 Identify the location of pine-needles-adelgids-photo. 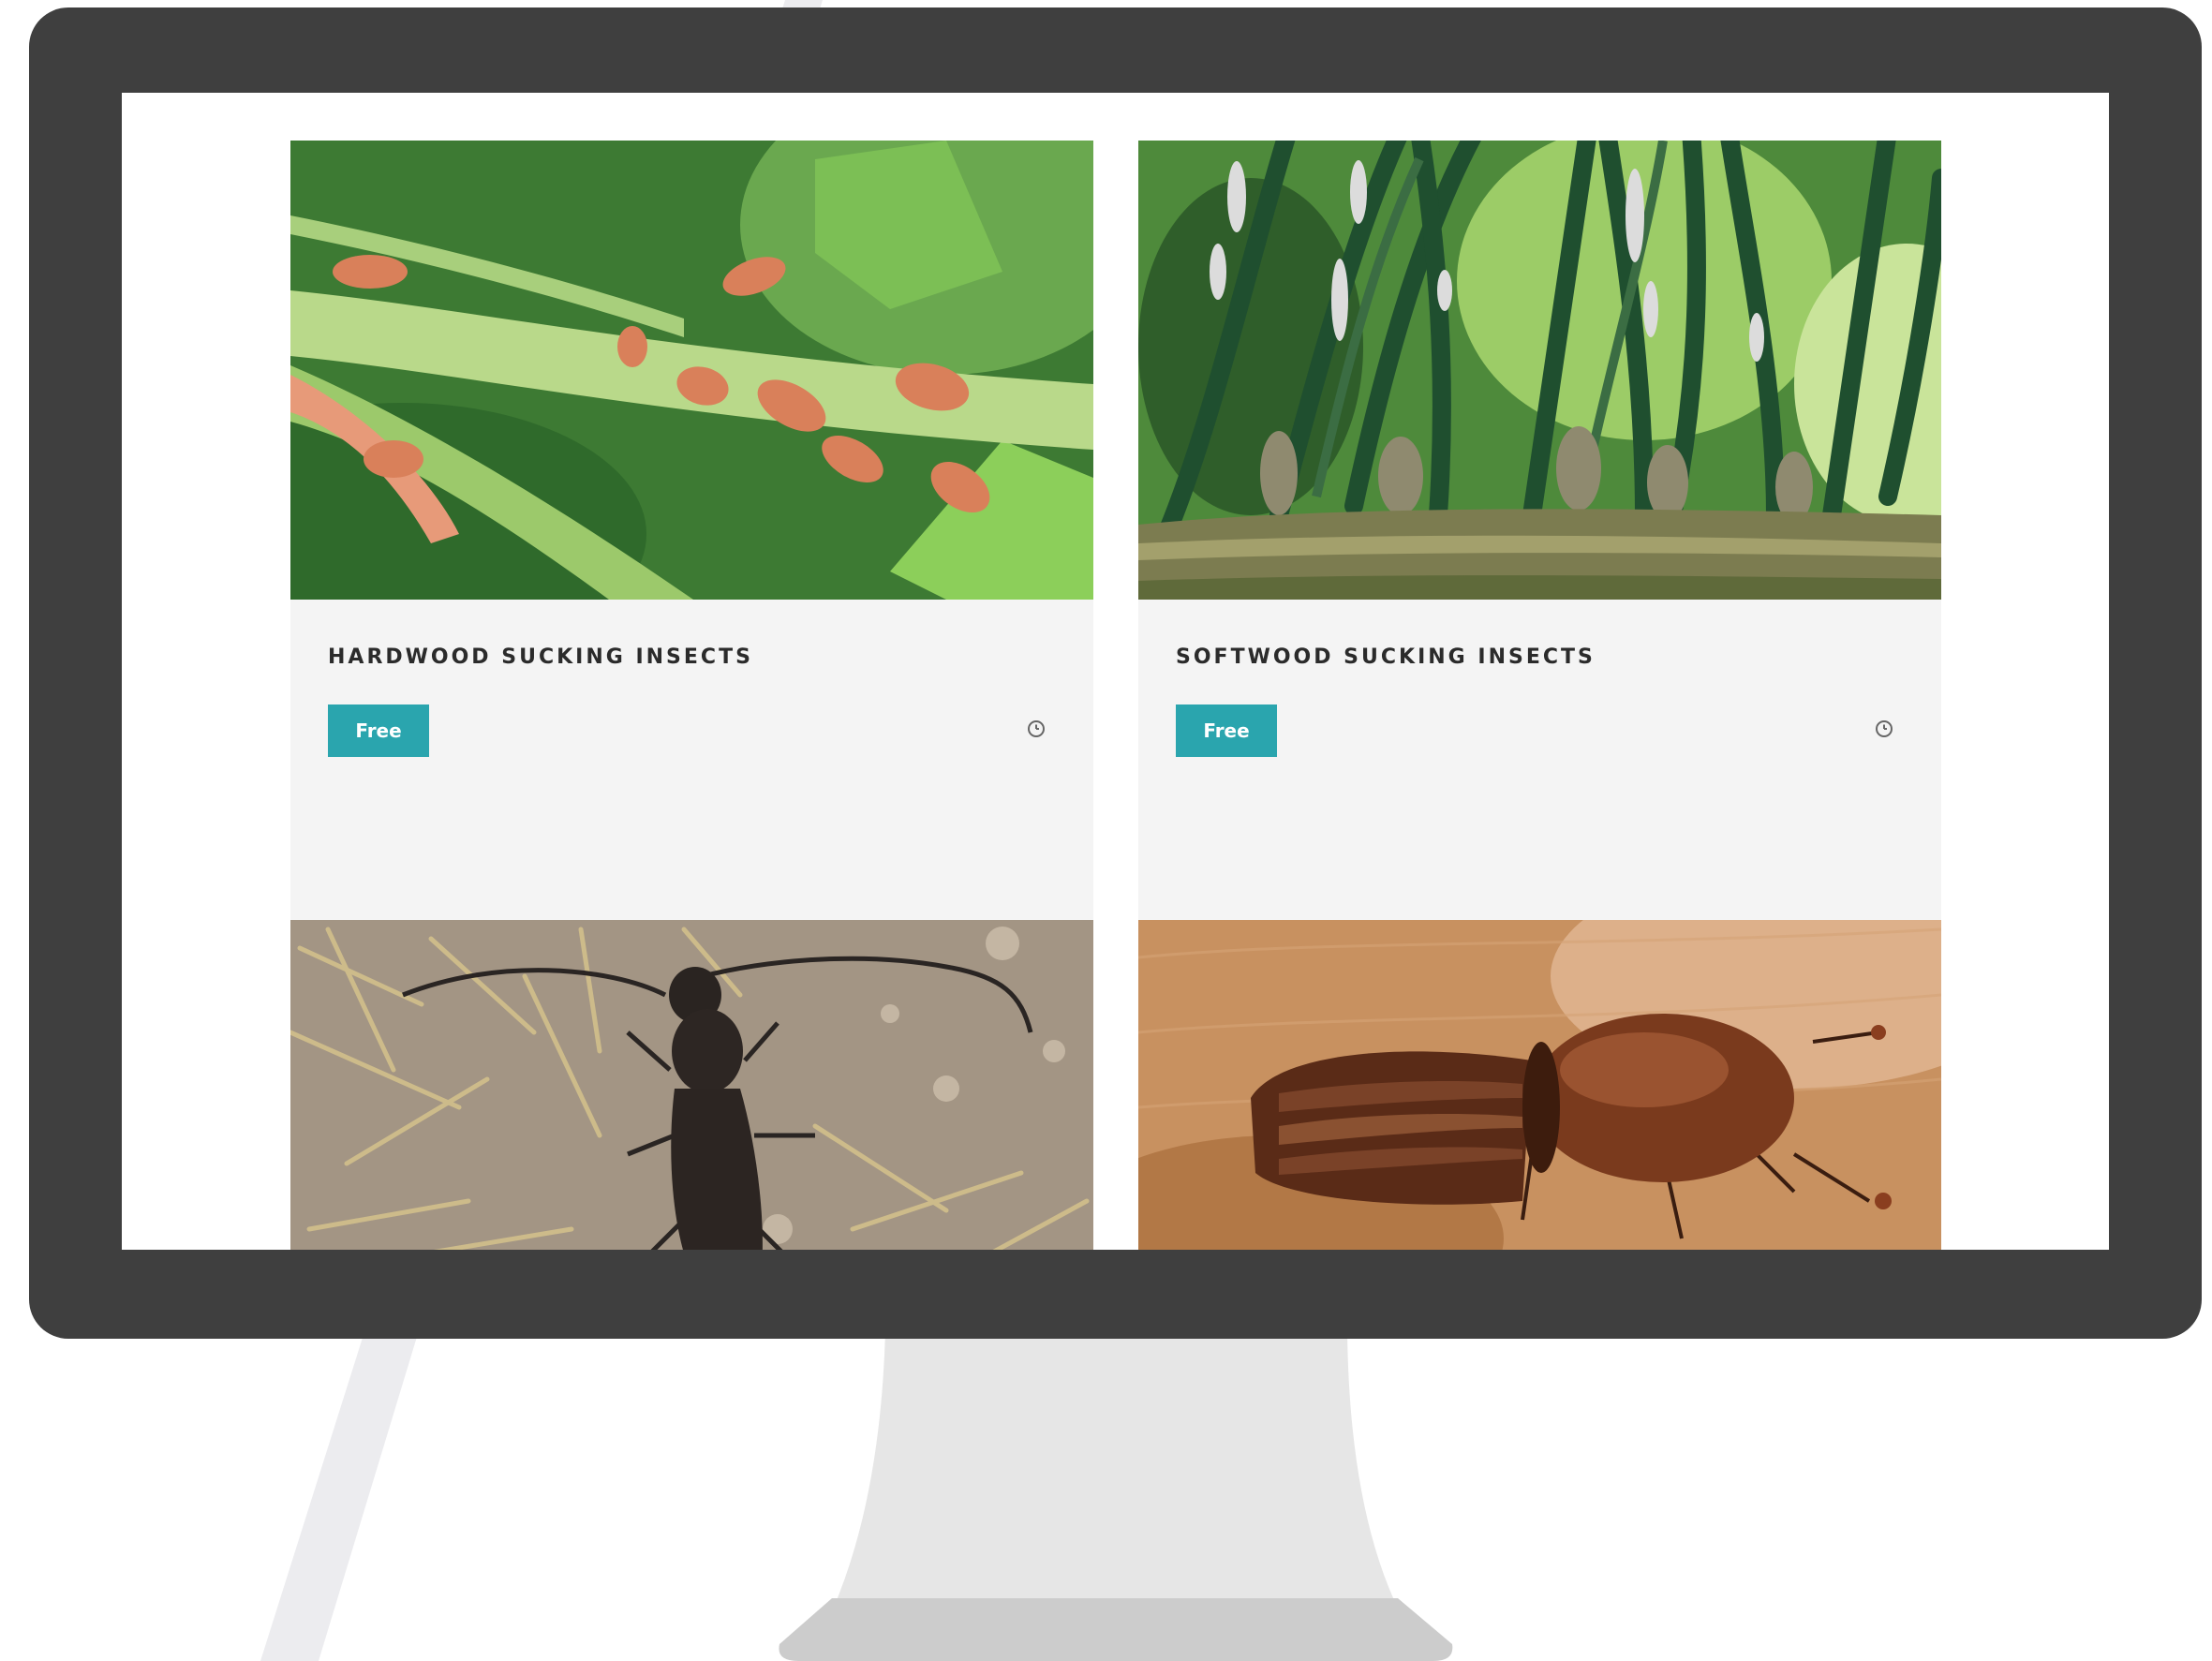
(1539, 370).